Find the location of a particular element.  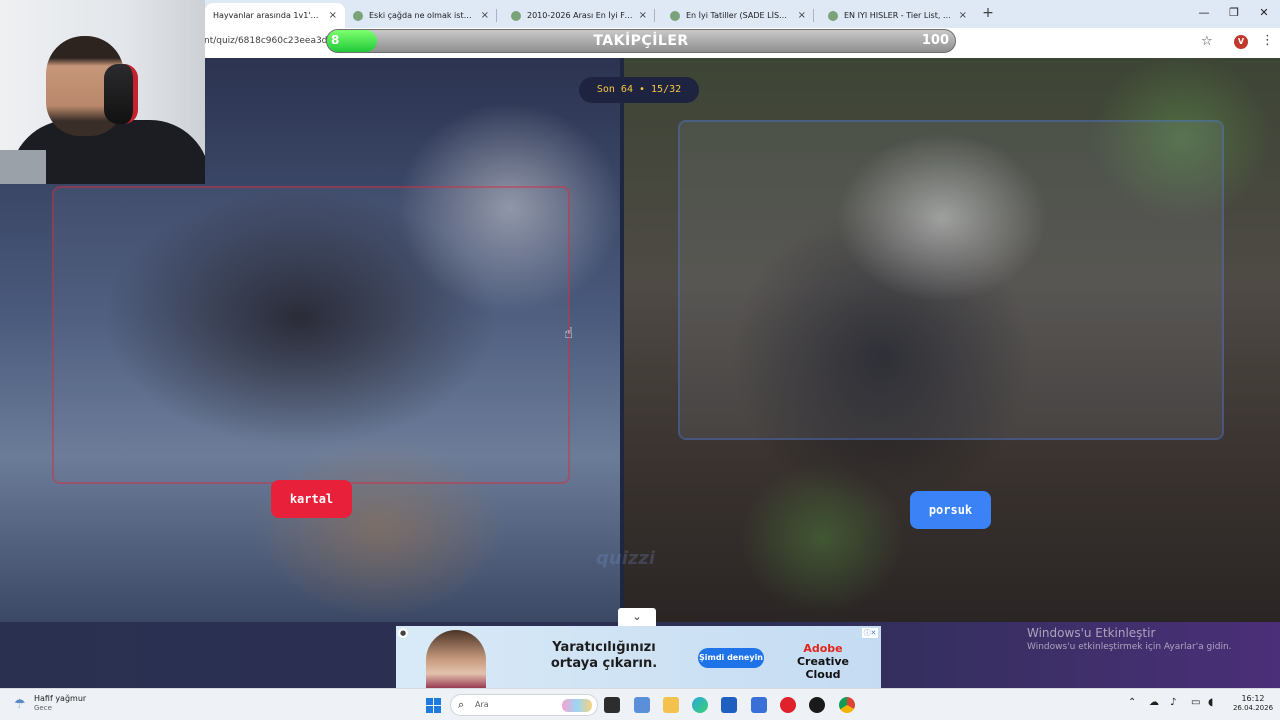

weather-title: Hafif yağmur is located at coordinates (60, 698).